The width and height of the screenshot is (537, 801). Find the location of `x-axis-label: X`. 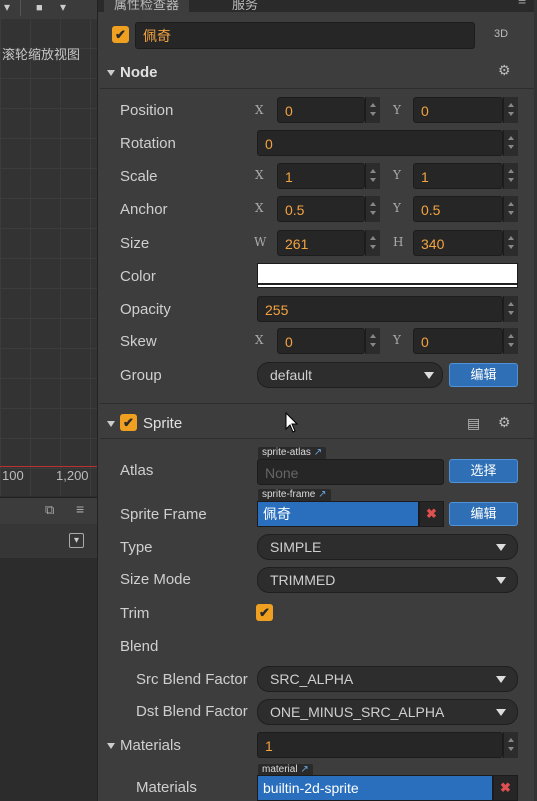

x-axis-label: X is located at coordinates (259, 340).